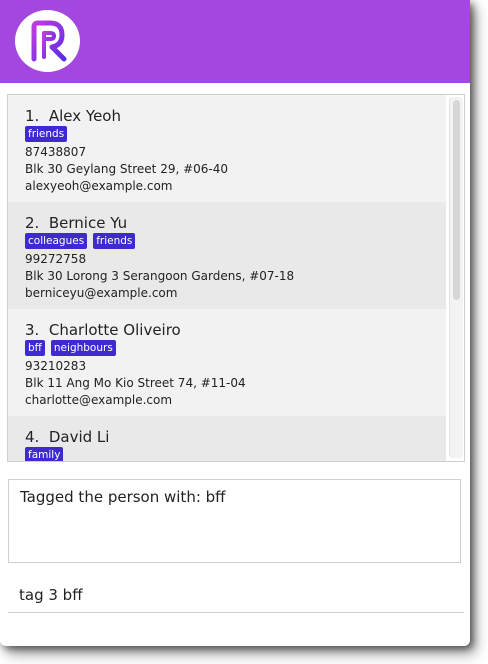 This screenshot has width=488, height=664. What do you see at coordinates (99, 400) in the screenshot?
I see `person-email: charlotte@example.com` at bounding box center [99, 400].